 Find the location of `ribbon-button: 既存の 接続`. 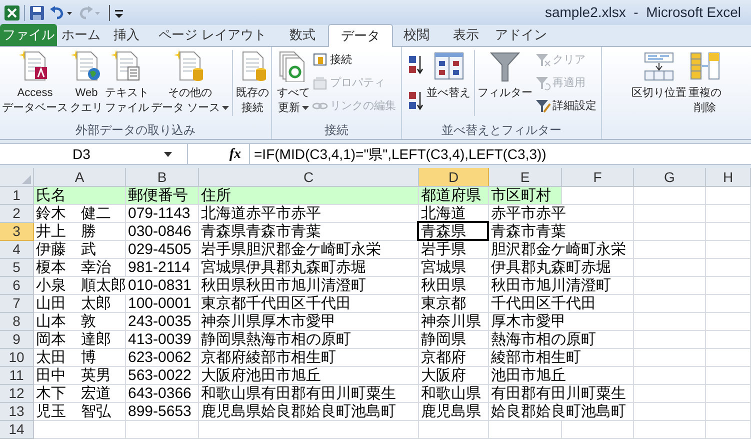

ribbon-button: 既存の 接続 is located at coordinates (252, 83).